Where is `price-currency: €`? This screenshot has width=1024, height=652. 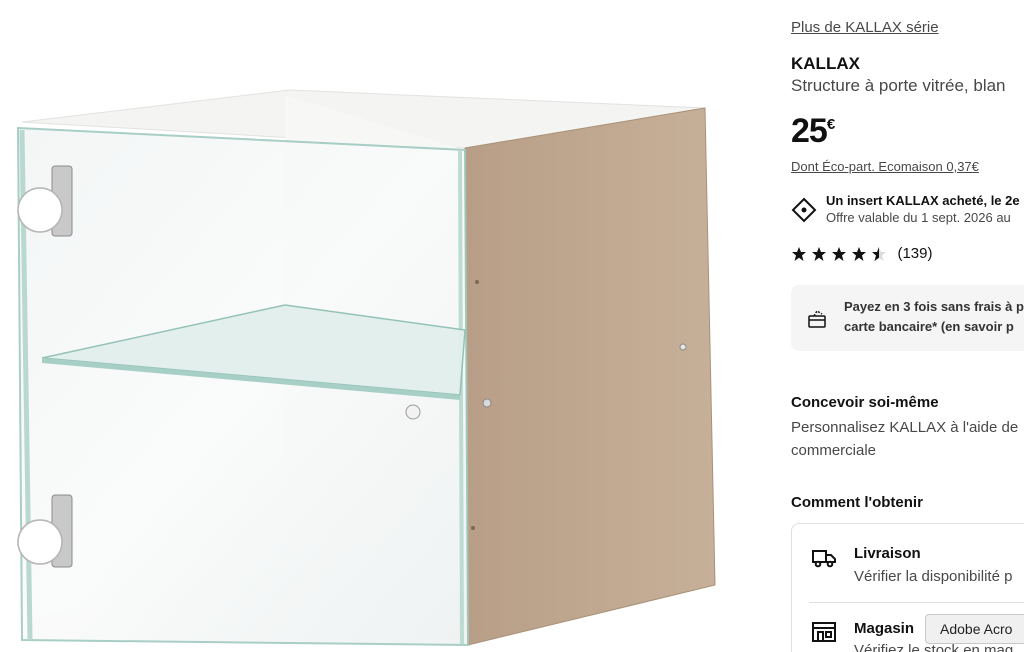 price-currency: € is located at coordinates (831, 124).